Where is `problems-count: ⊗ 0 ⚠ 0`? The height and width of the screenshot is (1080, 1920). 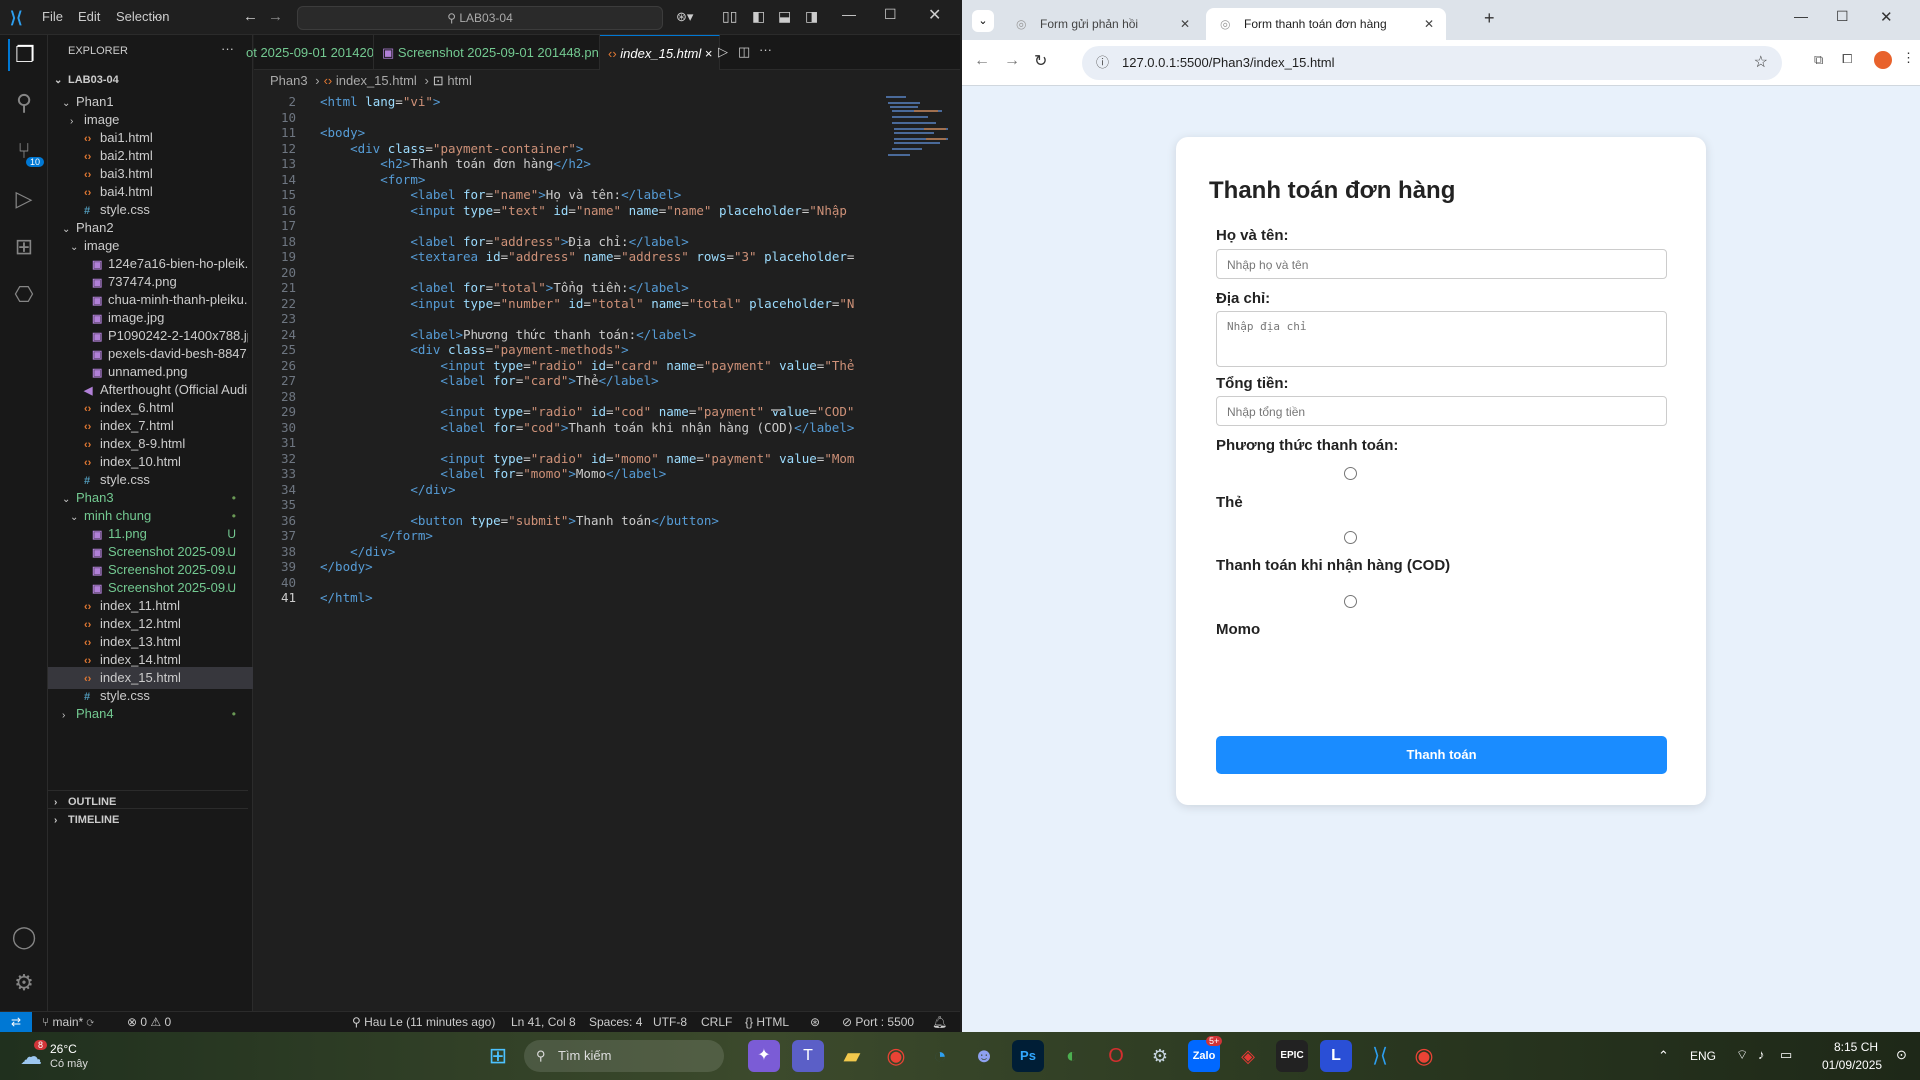 problems-count: ⊗ 0 ⚠ 0 is located at coordinates (149, 1022).